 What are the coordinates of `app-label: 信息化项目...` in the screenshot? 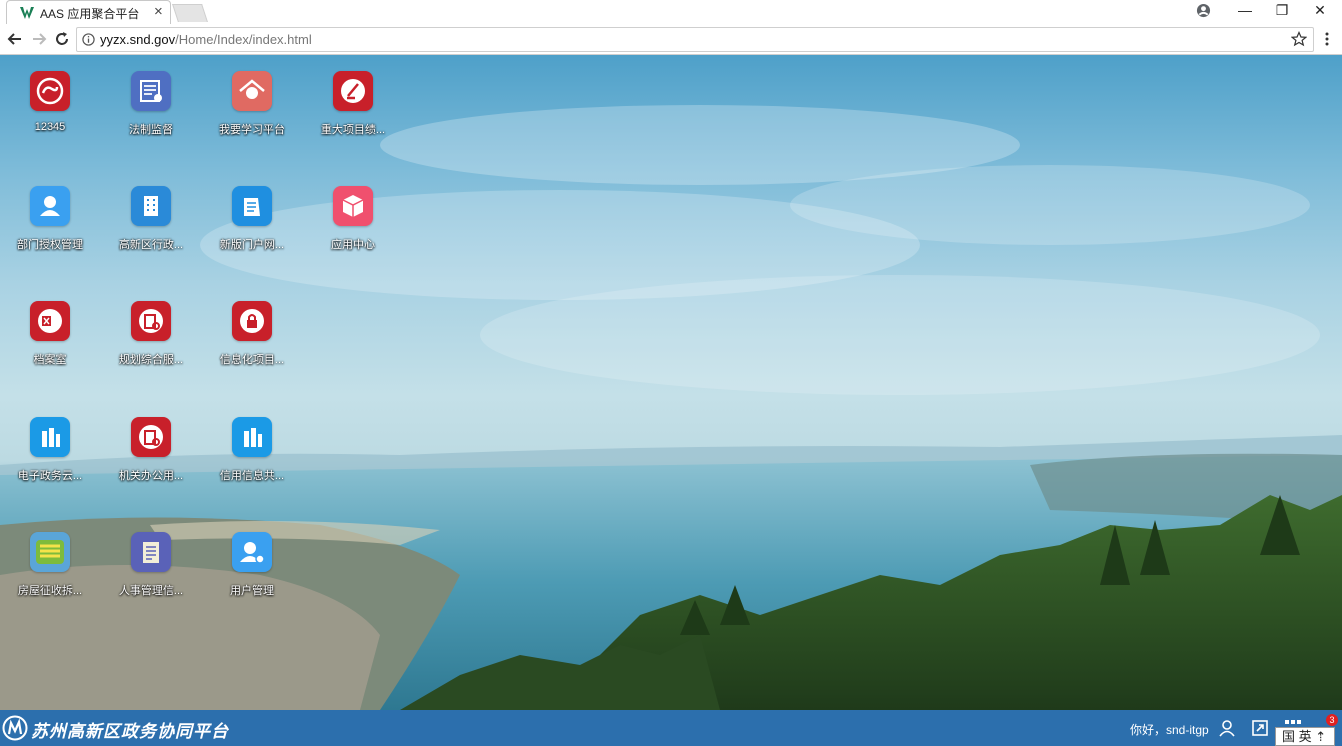 It's located at (252, 360).